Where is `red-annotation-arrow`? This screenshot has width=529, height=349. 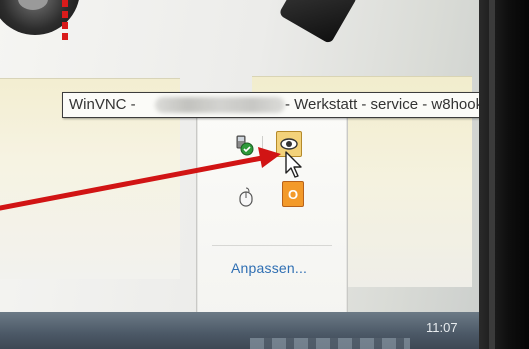 red-annotation-arrow is located at coordinates (140, 179).